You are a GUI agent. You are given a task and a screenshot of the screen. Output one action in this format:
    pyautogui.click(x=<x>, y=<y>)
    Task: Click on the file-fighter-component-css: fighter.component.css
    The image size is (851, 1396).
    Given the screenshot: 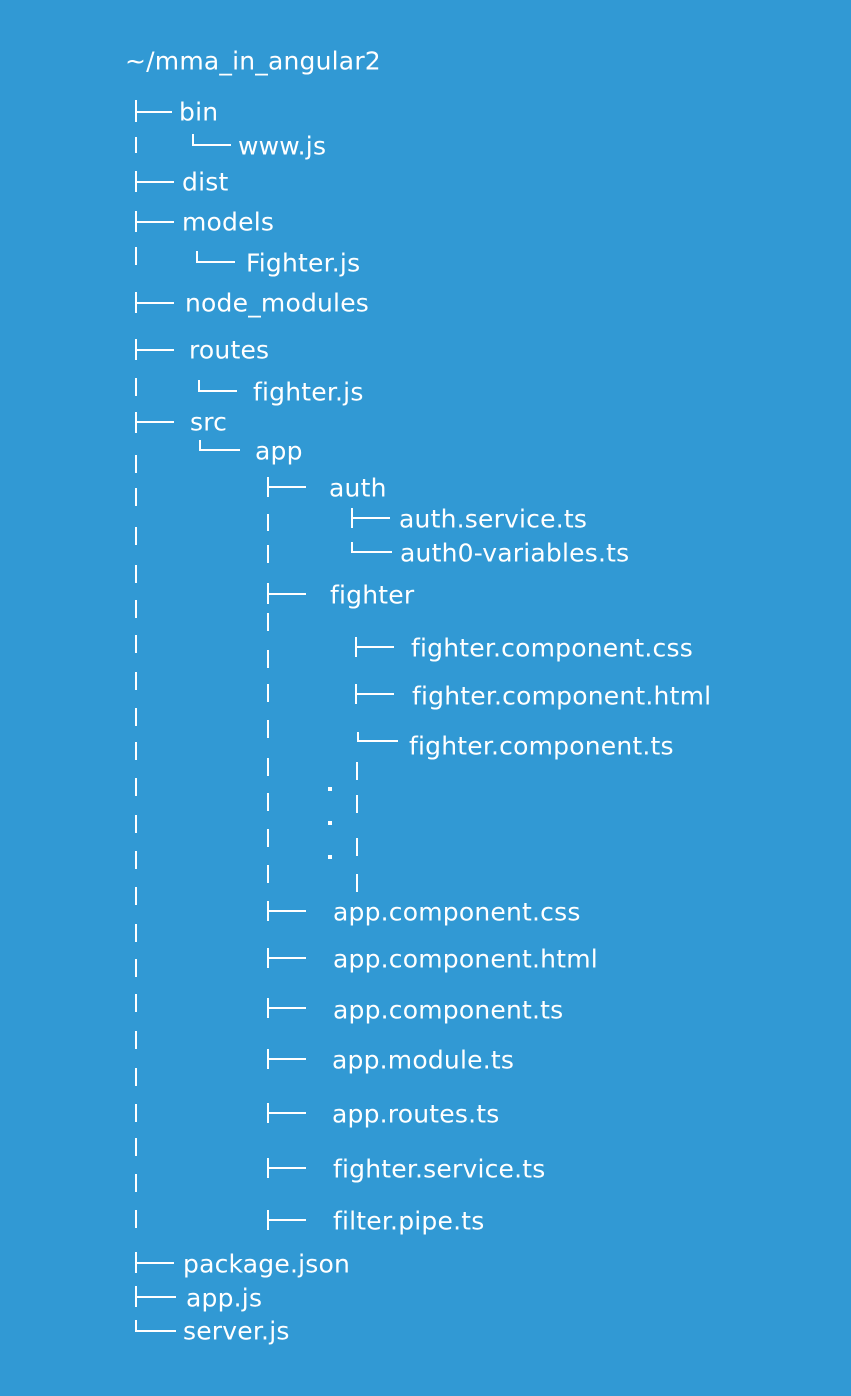 What is the action you would take?
    pyautogui.click(x=552, y=648)
    